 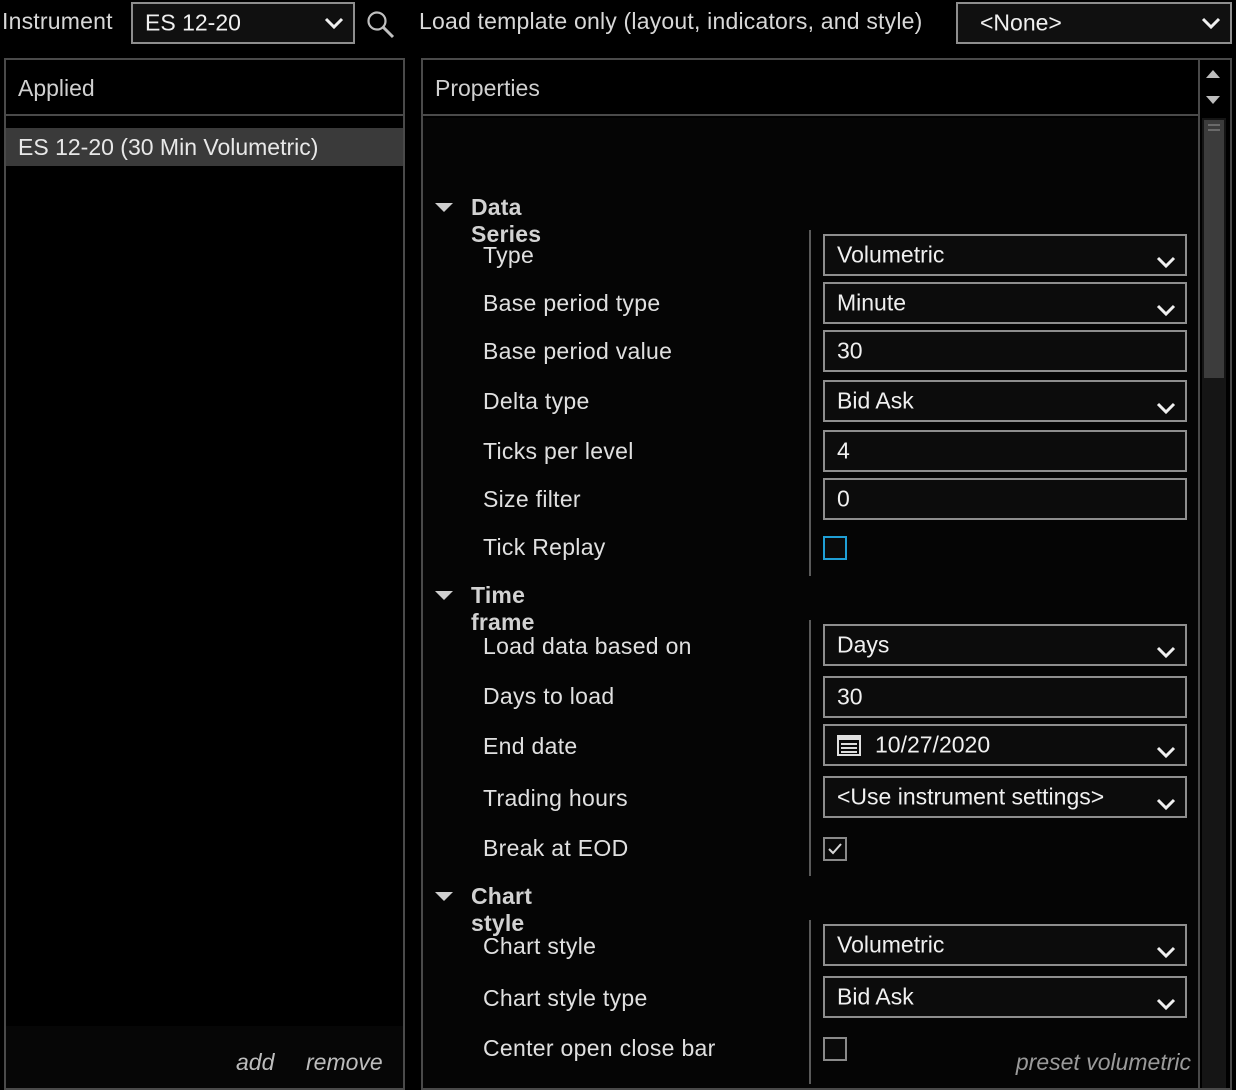 What do you see at coordinates (863, 644) in the screenshot?
I see `load-data-value: Days` at bounding box center [863, 644].